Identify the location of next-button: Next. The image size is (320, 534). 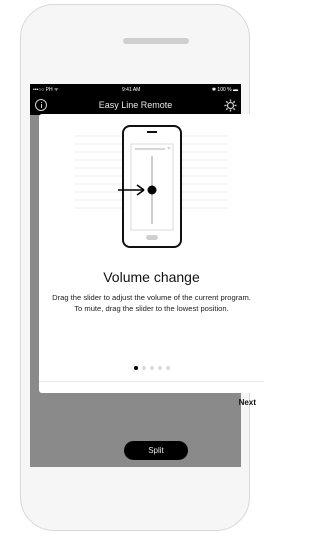
(247, 402).